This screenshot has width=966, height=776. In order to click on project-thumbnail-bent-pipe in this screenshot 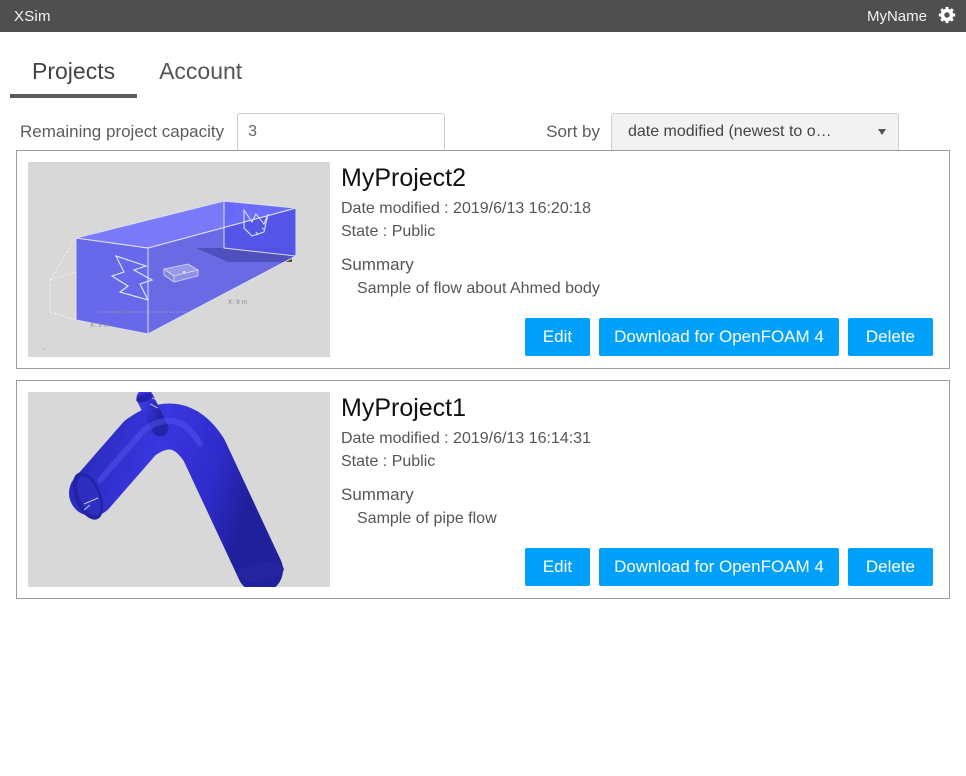, I will do `click(179, 489)`.